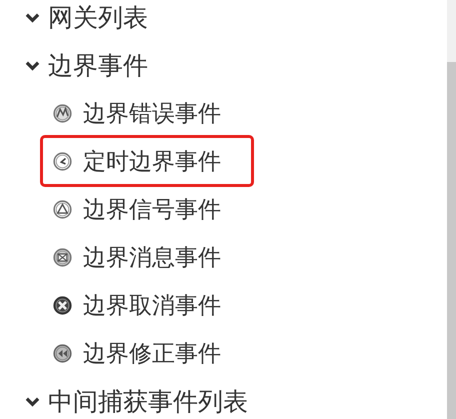  I want to click on envelope-event-icon, so click(62, 257).